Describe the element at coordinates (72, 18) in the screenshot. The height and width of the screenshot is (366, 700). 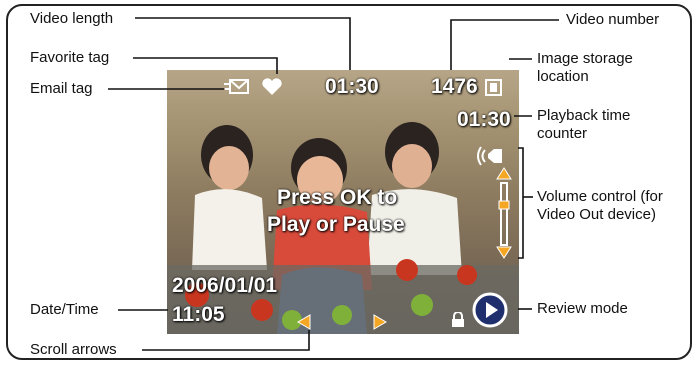
I see `video-length-label: Video length` at that location.